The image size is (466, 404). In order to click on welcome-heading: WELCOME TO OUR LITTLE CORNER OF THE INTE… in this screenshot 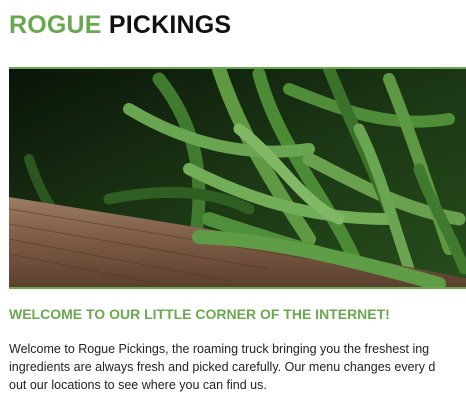, I will do `click(199, 314)`.